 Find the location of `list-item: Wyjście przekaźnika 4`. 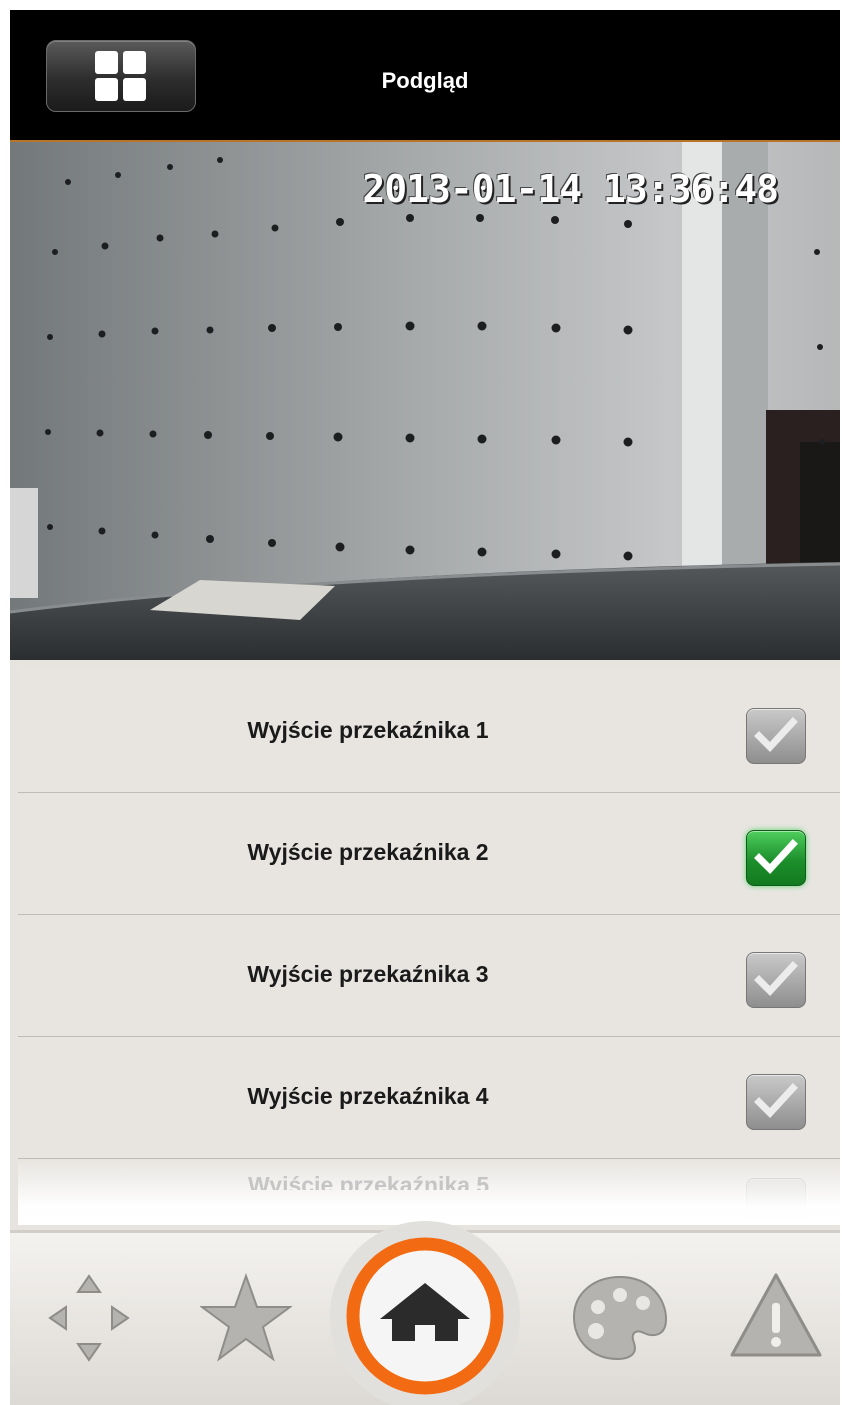

list-item: Wyjście przekaźnika 4 is located at coordinates (429, 1097).